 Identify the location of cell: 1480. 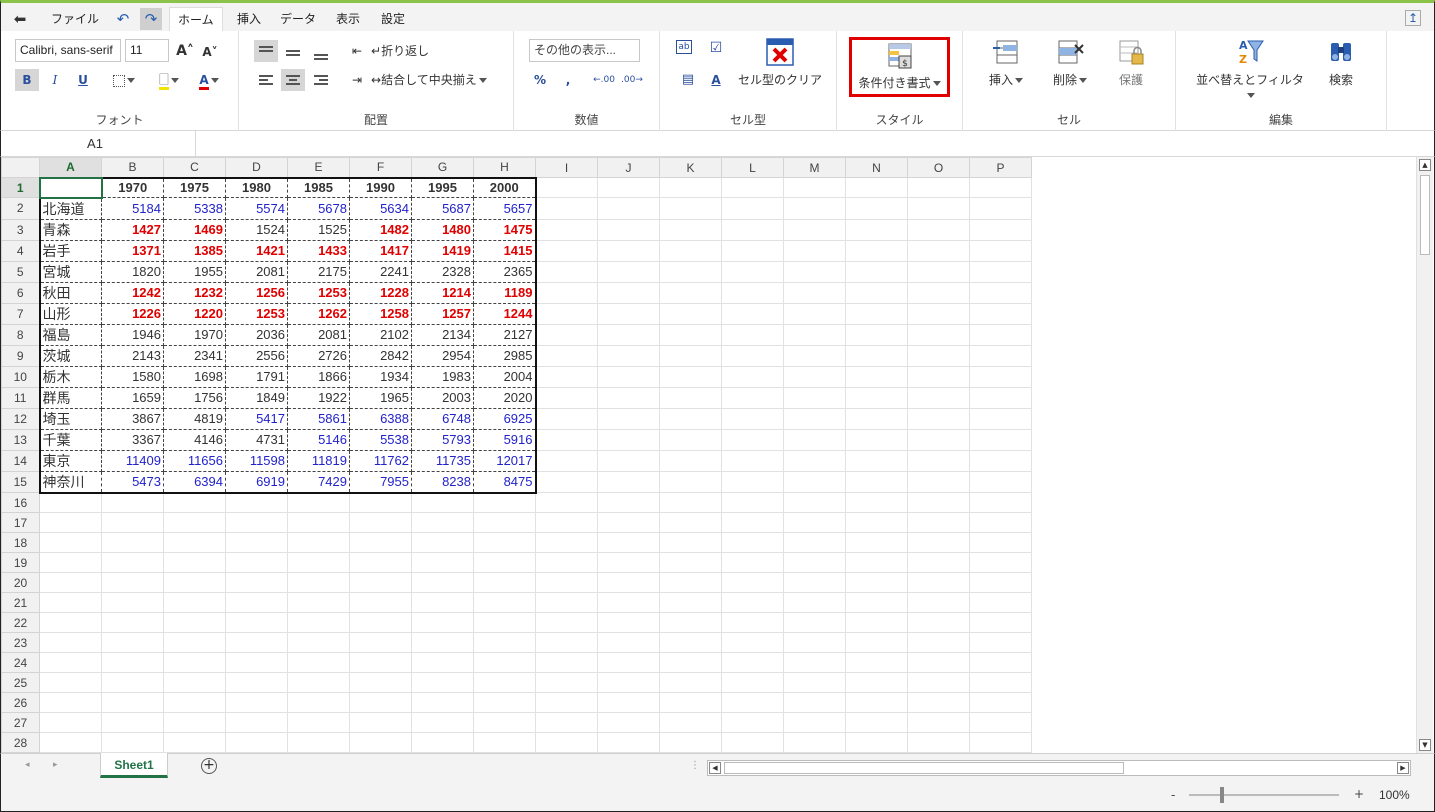
(442, 229).